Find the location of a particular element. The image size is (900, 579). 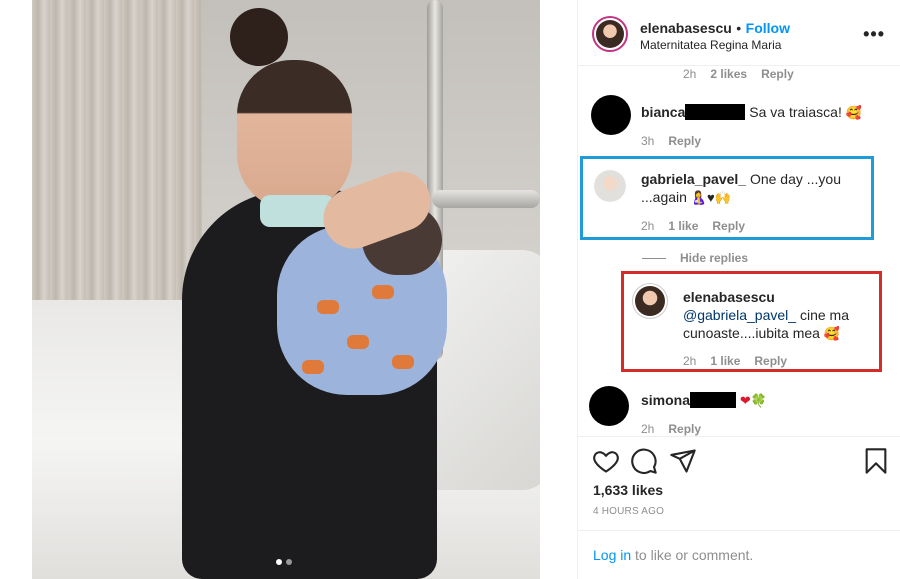

comment-meta: 3h Reply is located at coordinates (671, 141).